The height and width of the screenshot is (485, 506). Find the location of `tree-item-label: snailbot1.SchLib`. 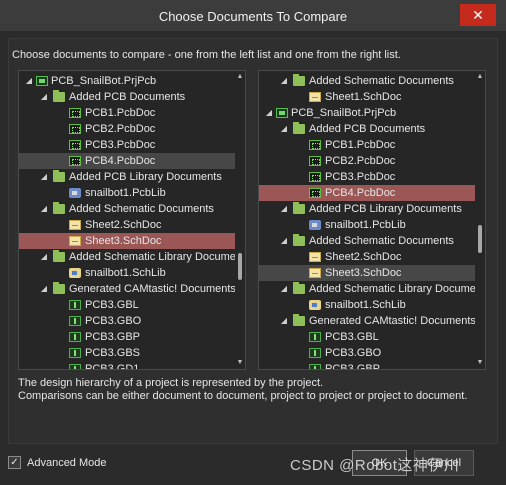

tree-item-label: snailbot1.SchLib is located at coordinates (365, 305).